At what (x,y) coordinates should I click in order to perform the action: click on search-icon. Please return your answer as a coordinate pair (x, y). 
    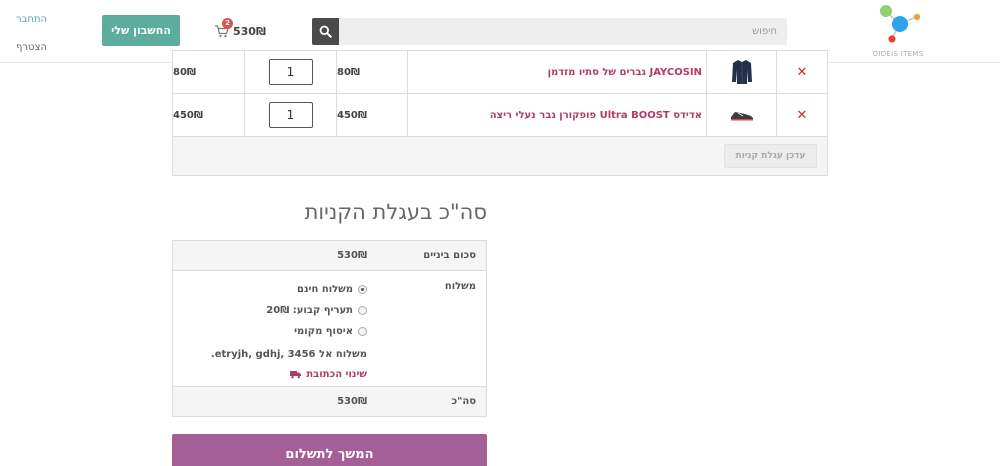
    Looking at the image, I should click on (325, 31).